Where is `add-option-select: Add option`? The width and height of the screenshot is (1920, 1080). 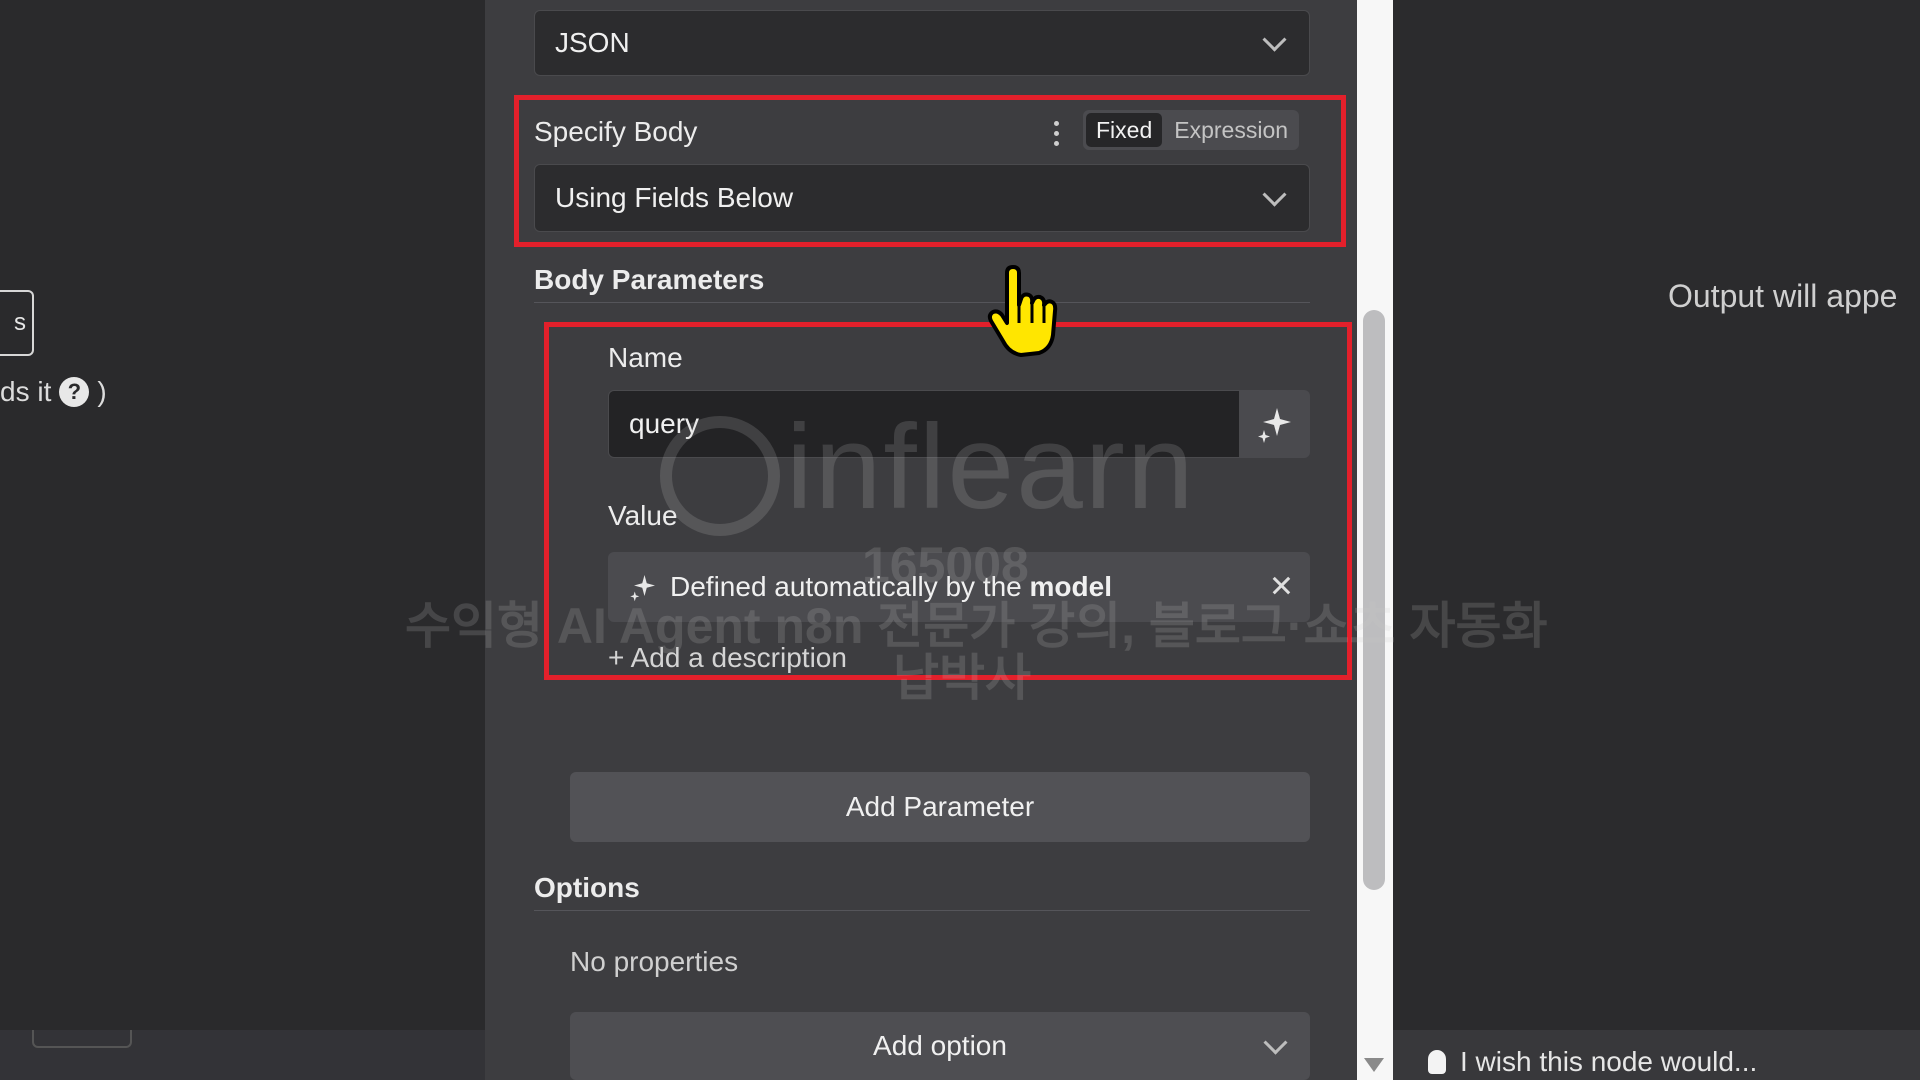 add-option-select: Add option is located at coordinates (940, 1046).